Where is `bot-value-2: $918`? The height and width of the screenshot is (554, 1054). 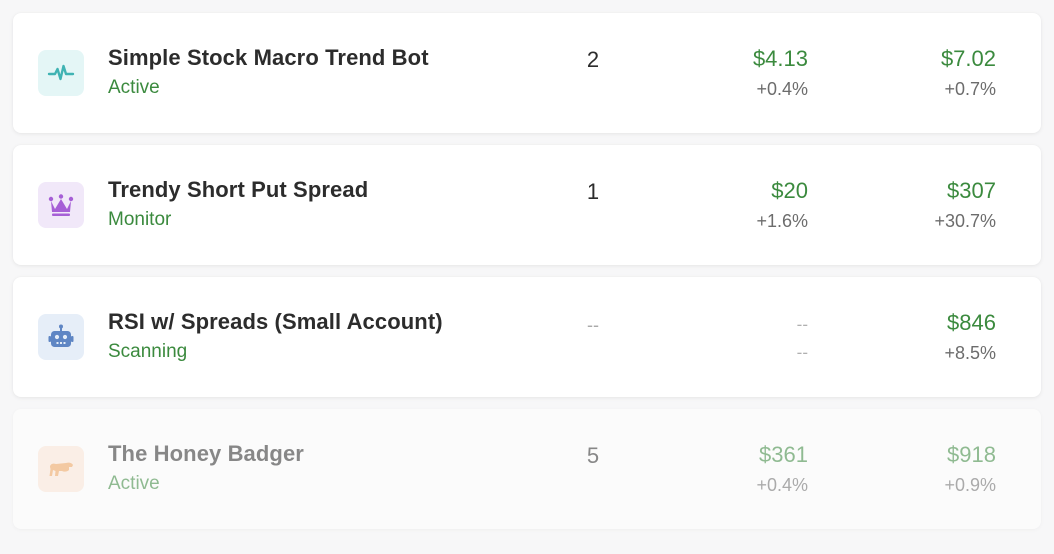
bot-value-2: $918 is located at coordinates (971, 454).